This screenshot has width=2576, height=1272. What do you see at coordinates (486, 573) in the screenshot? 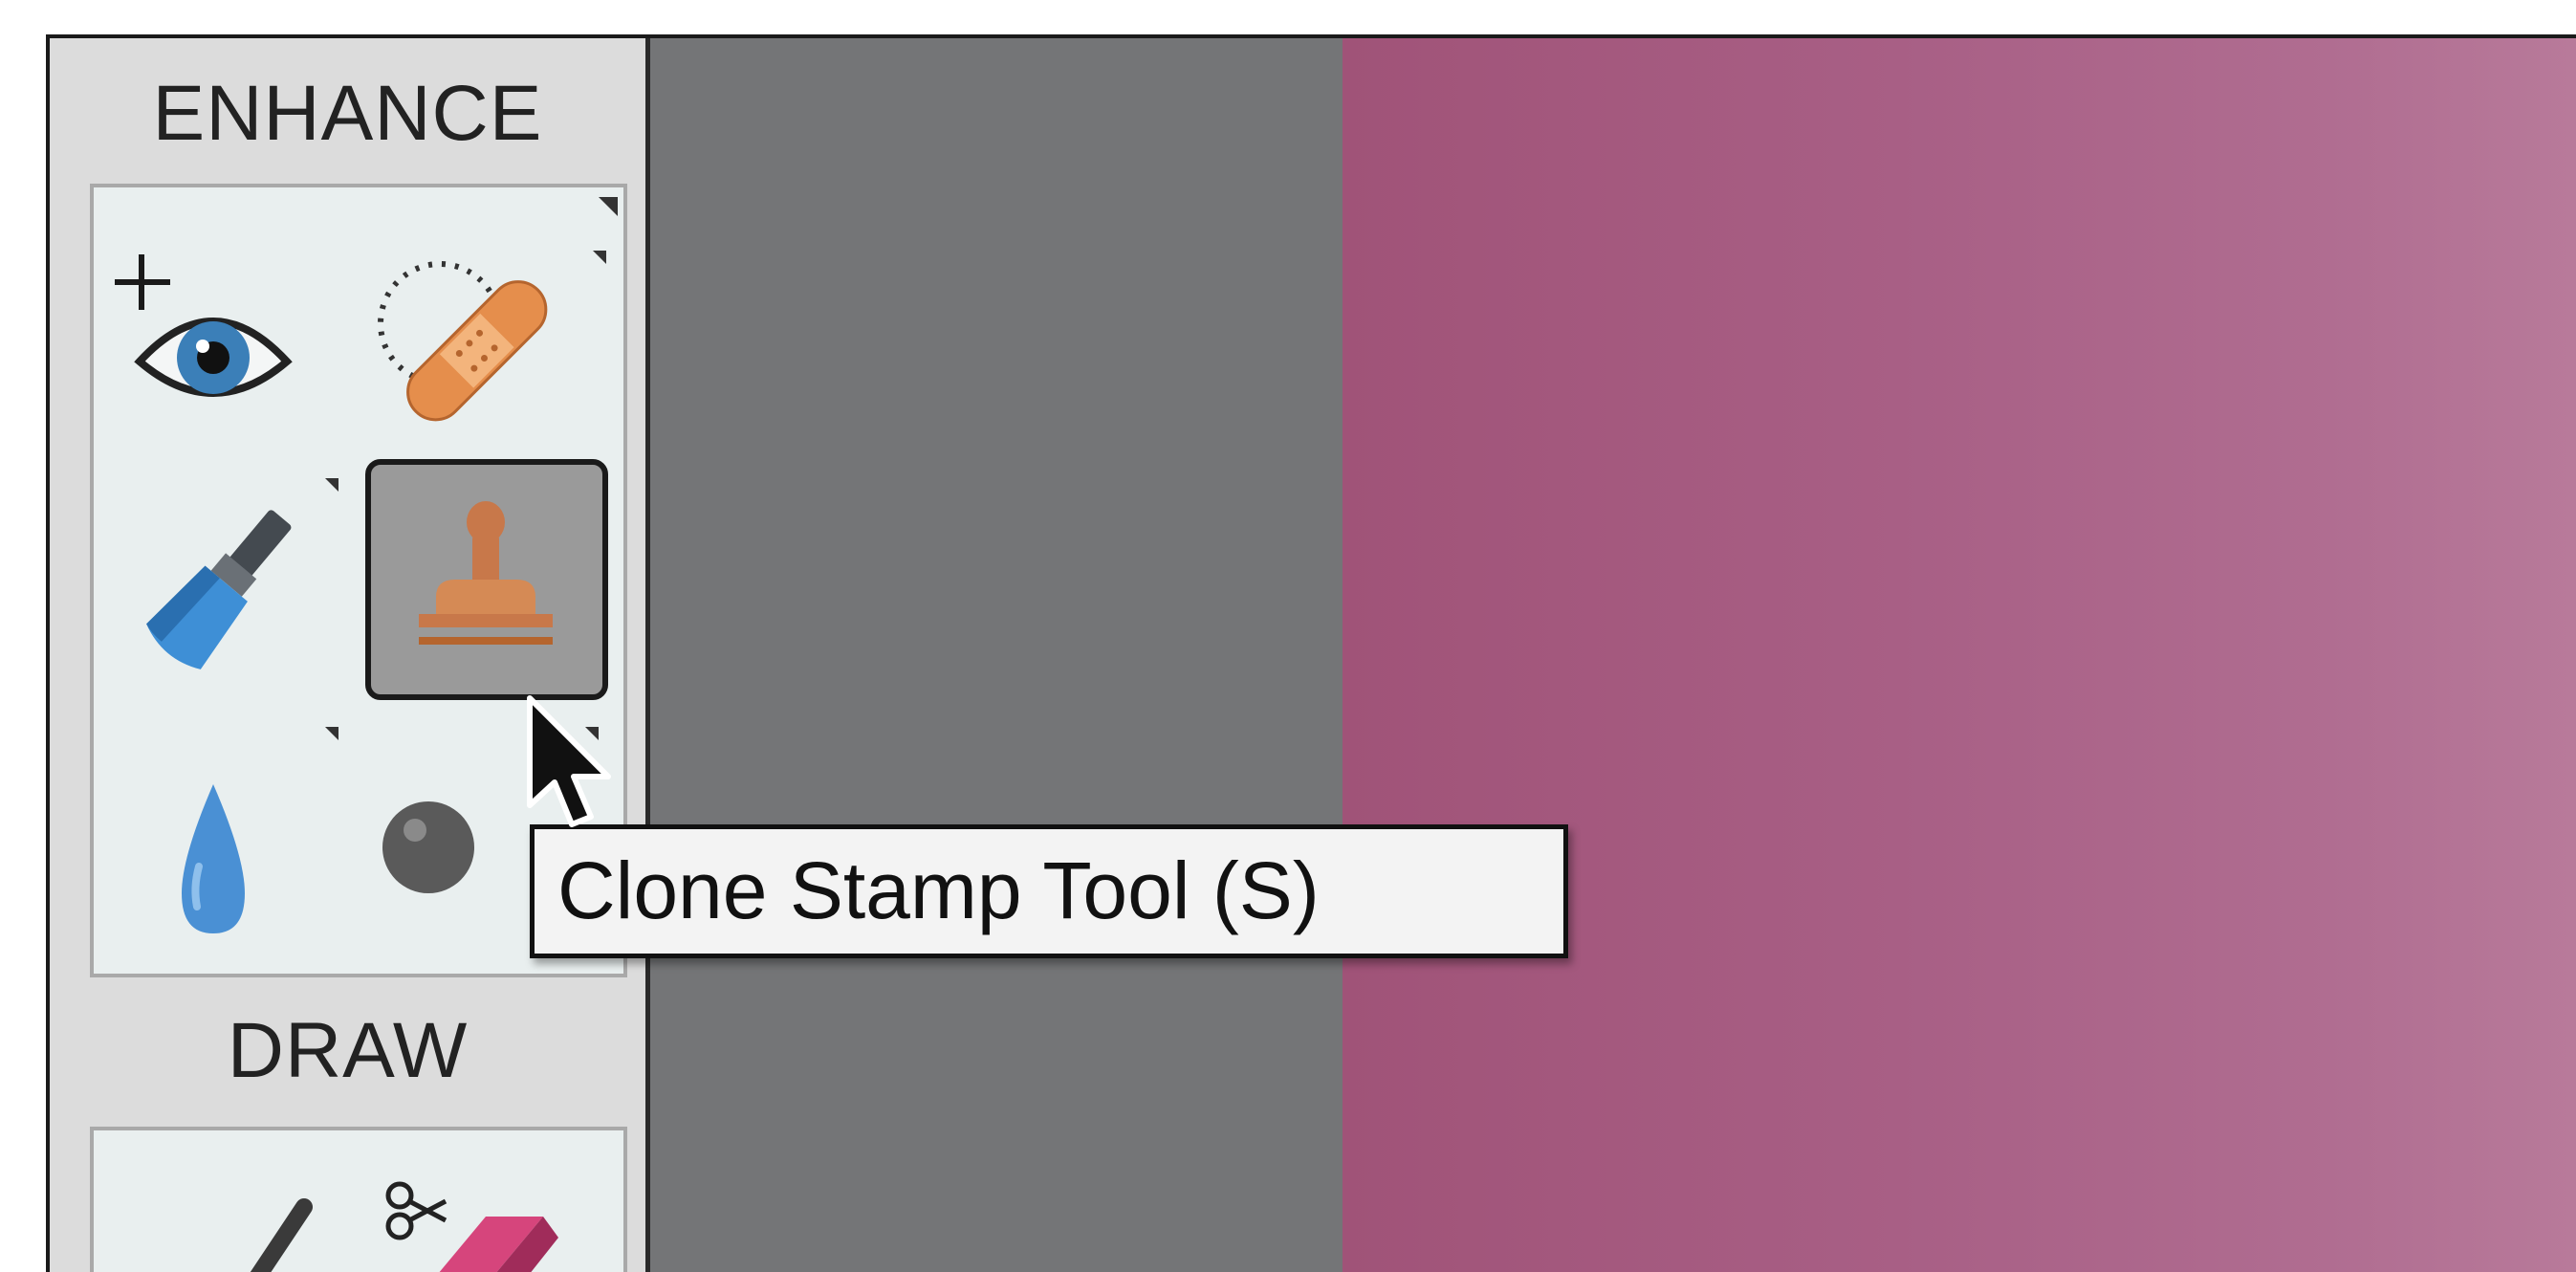
I see `stamp-icon` at bounding box center [486, 573].